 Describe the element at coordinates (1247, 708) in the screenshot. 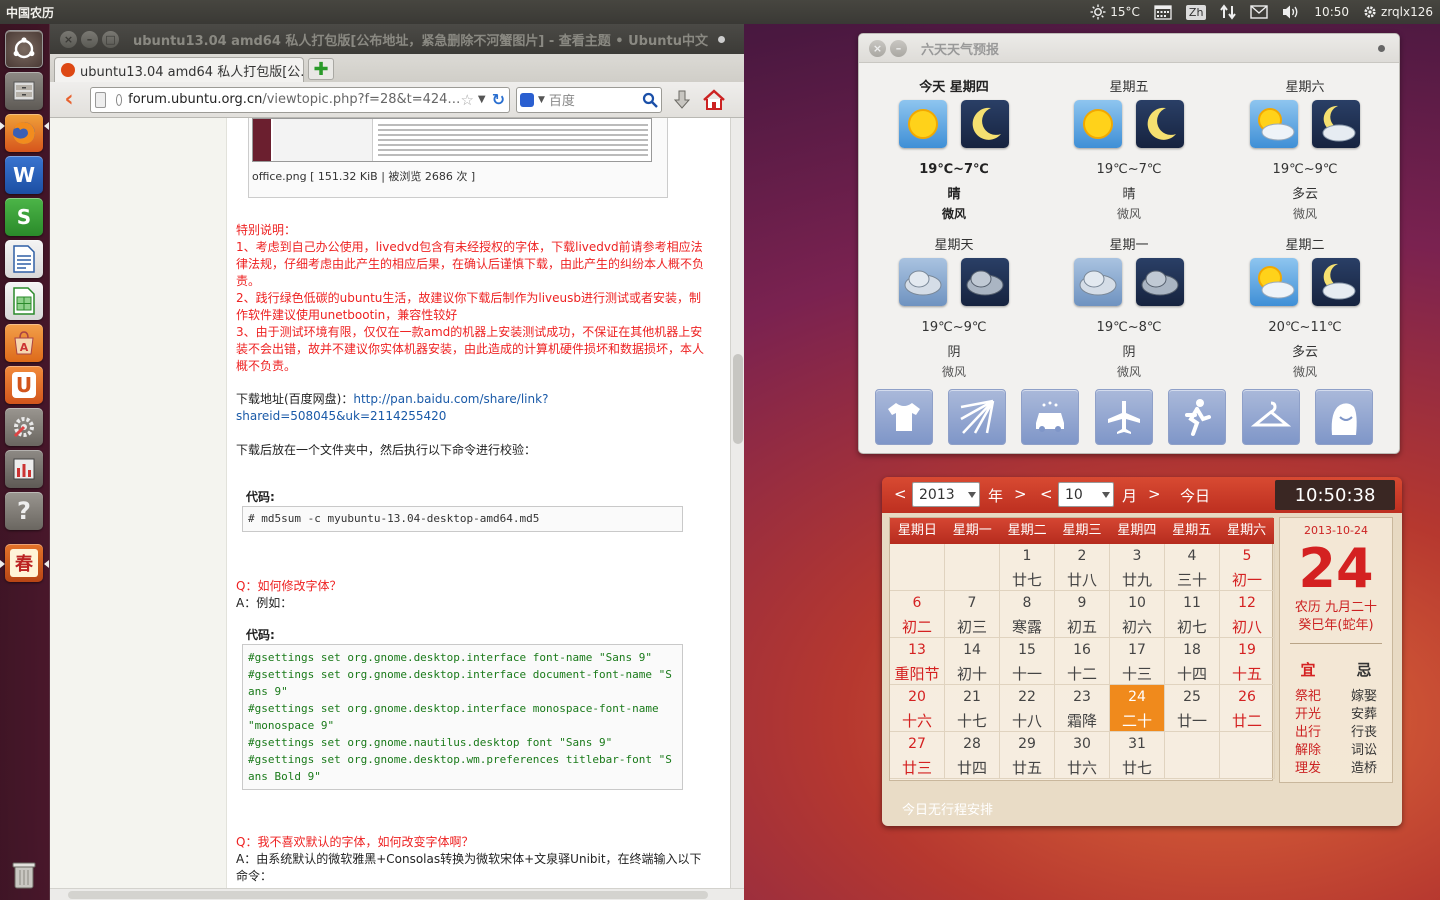

I see `calendar-day-cell: 26 廿二` at that location.